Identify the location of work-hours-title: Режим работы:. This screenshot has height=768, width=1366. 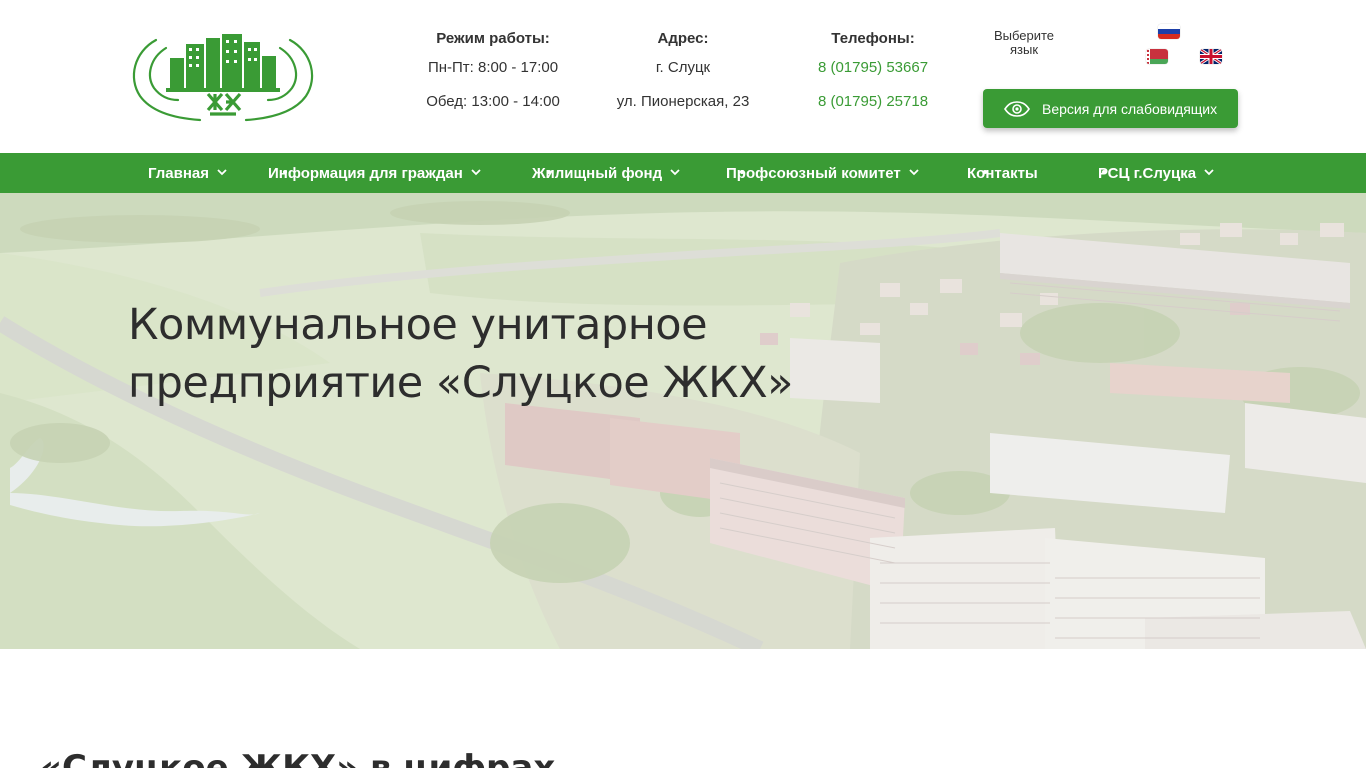
(493, 38).